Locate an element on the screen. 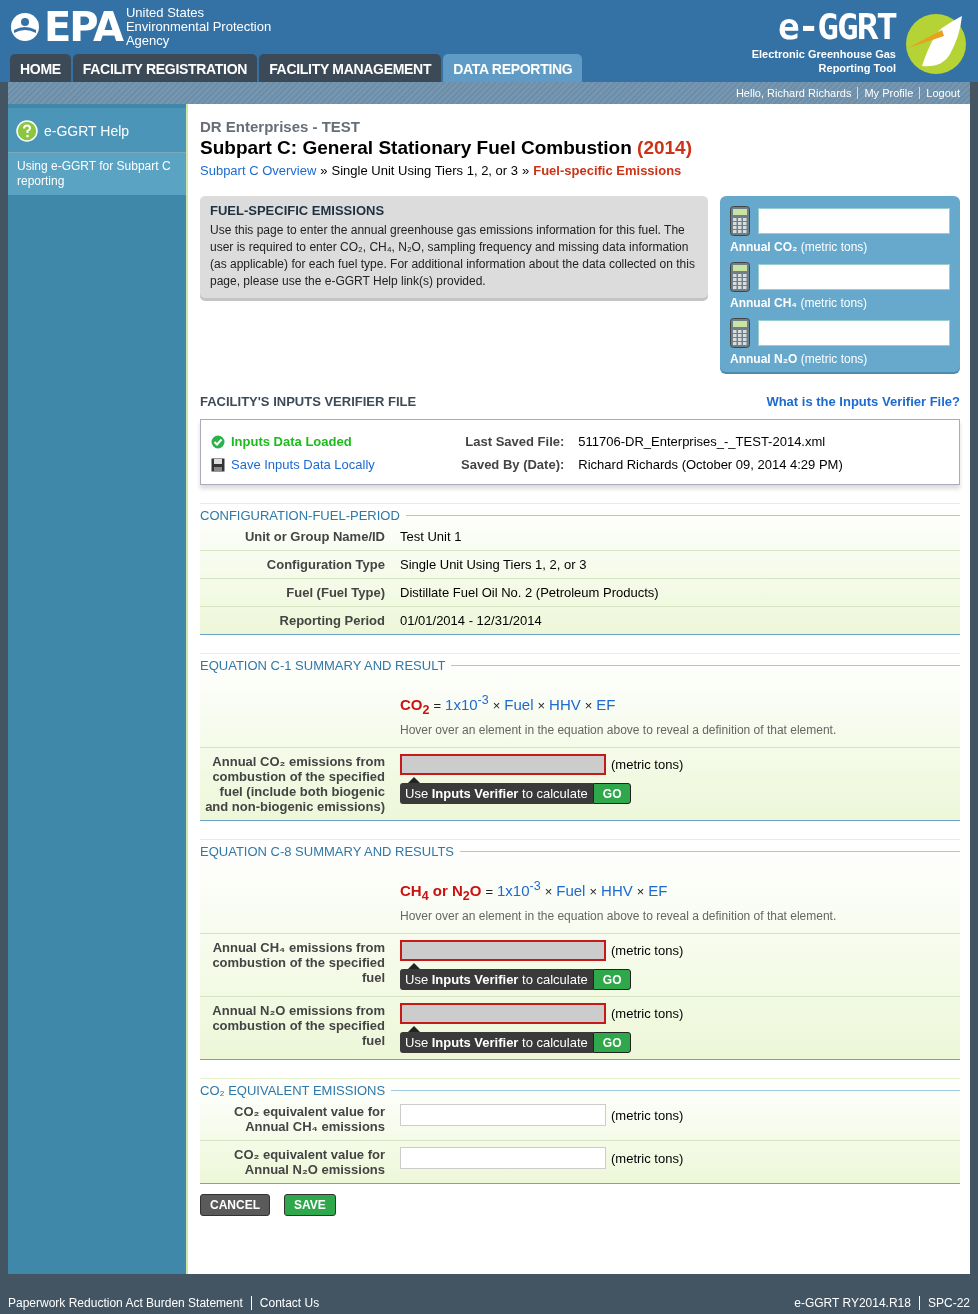 The width and height of the screenshot is (978, 1314). app-logo-text: e-GGRT is located at coordinates (836, 27).